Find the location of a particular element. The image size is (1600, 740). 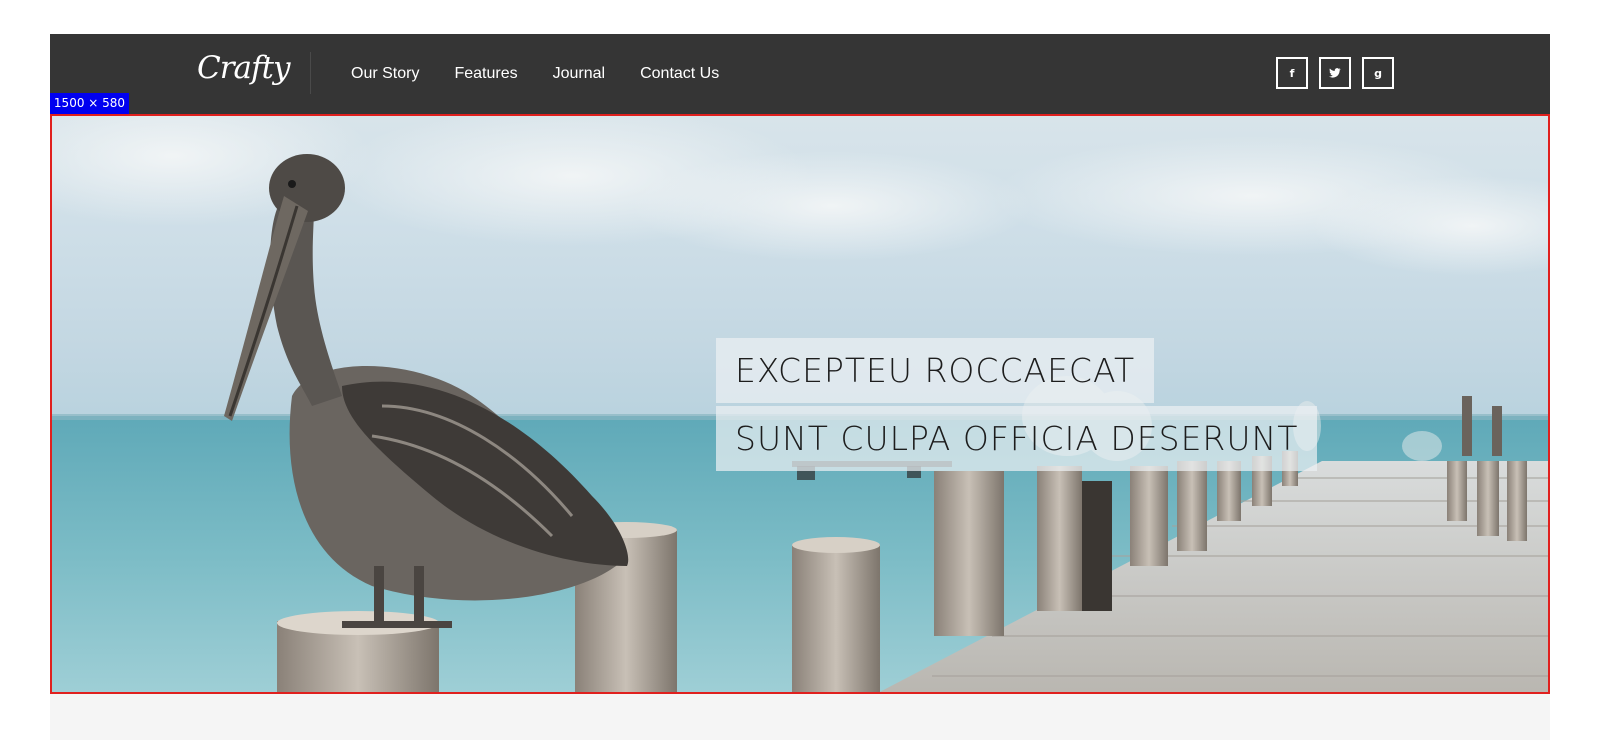

nav-item-features: Features is located at coordinates (485, 74).